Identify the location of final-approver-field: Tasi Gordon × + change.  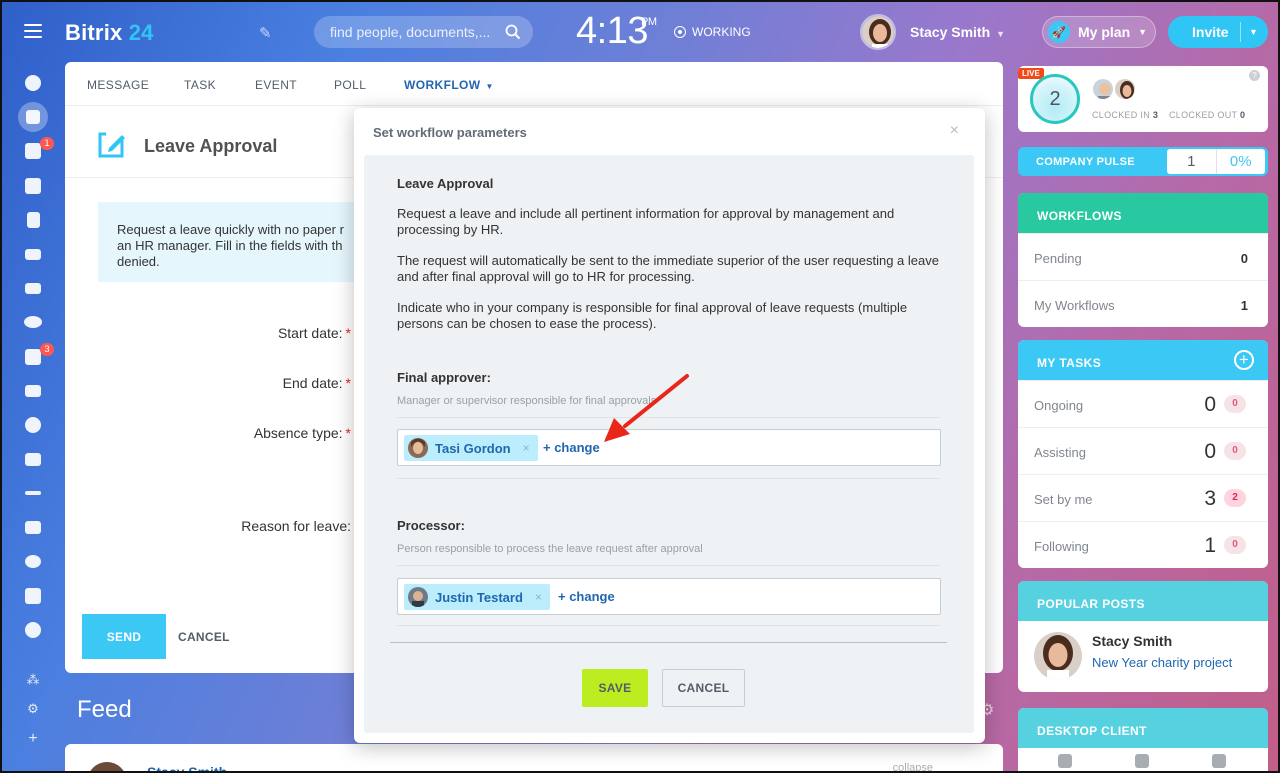
(669, 447).